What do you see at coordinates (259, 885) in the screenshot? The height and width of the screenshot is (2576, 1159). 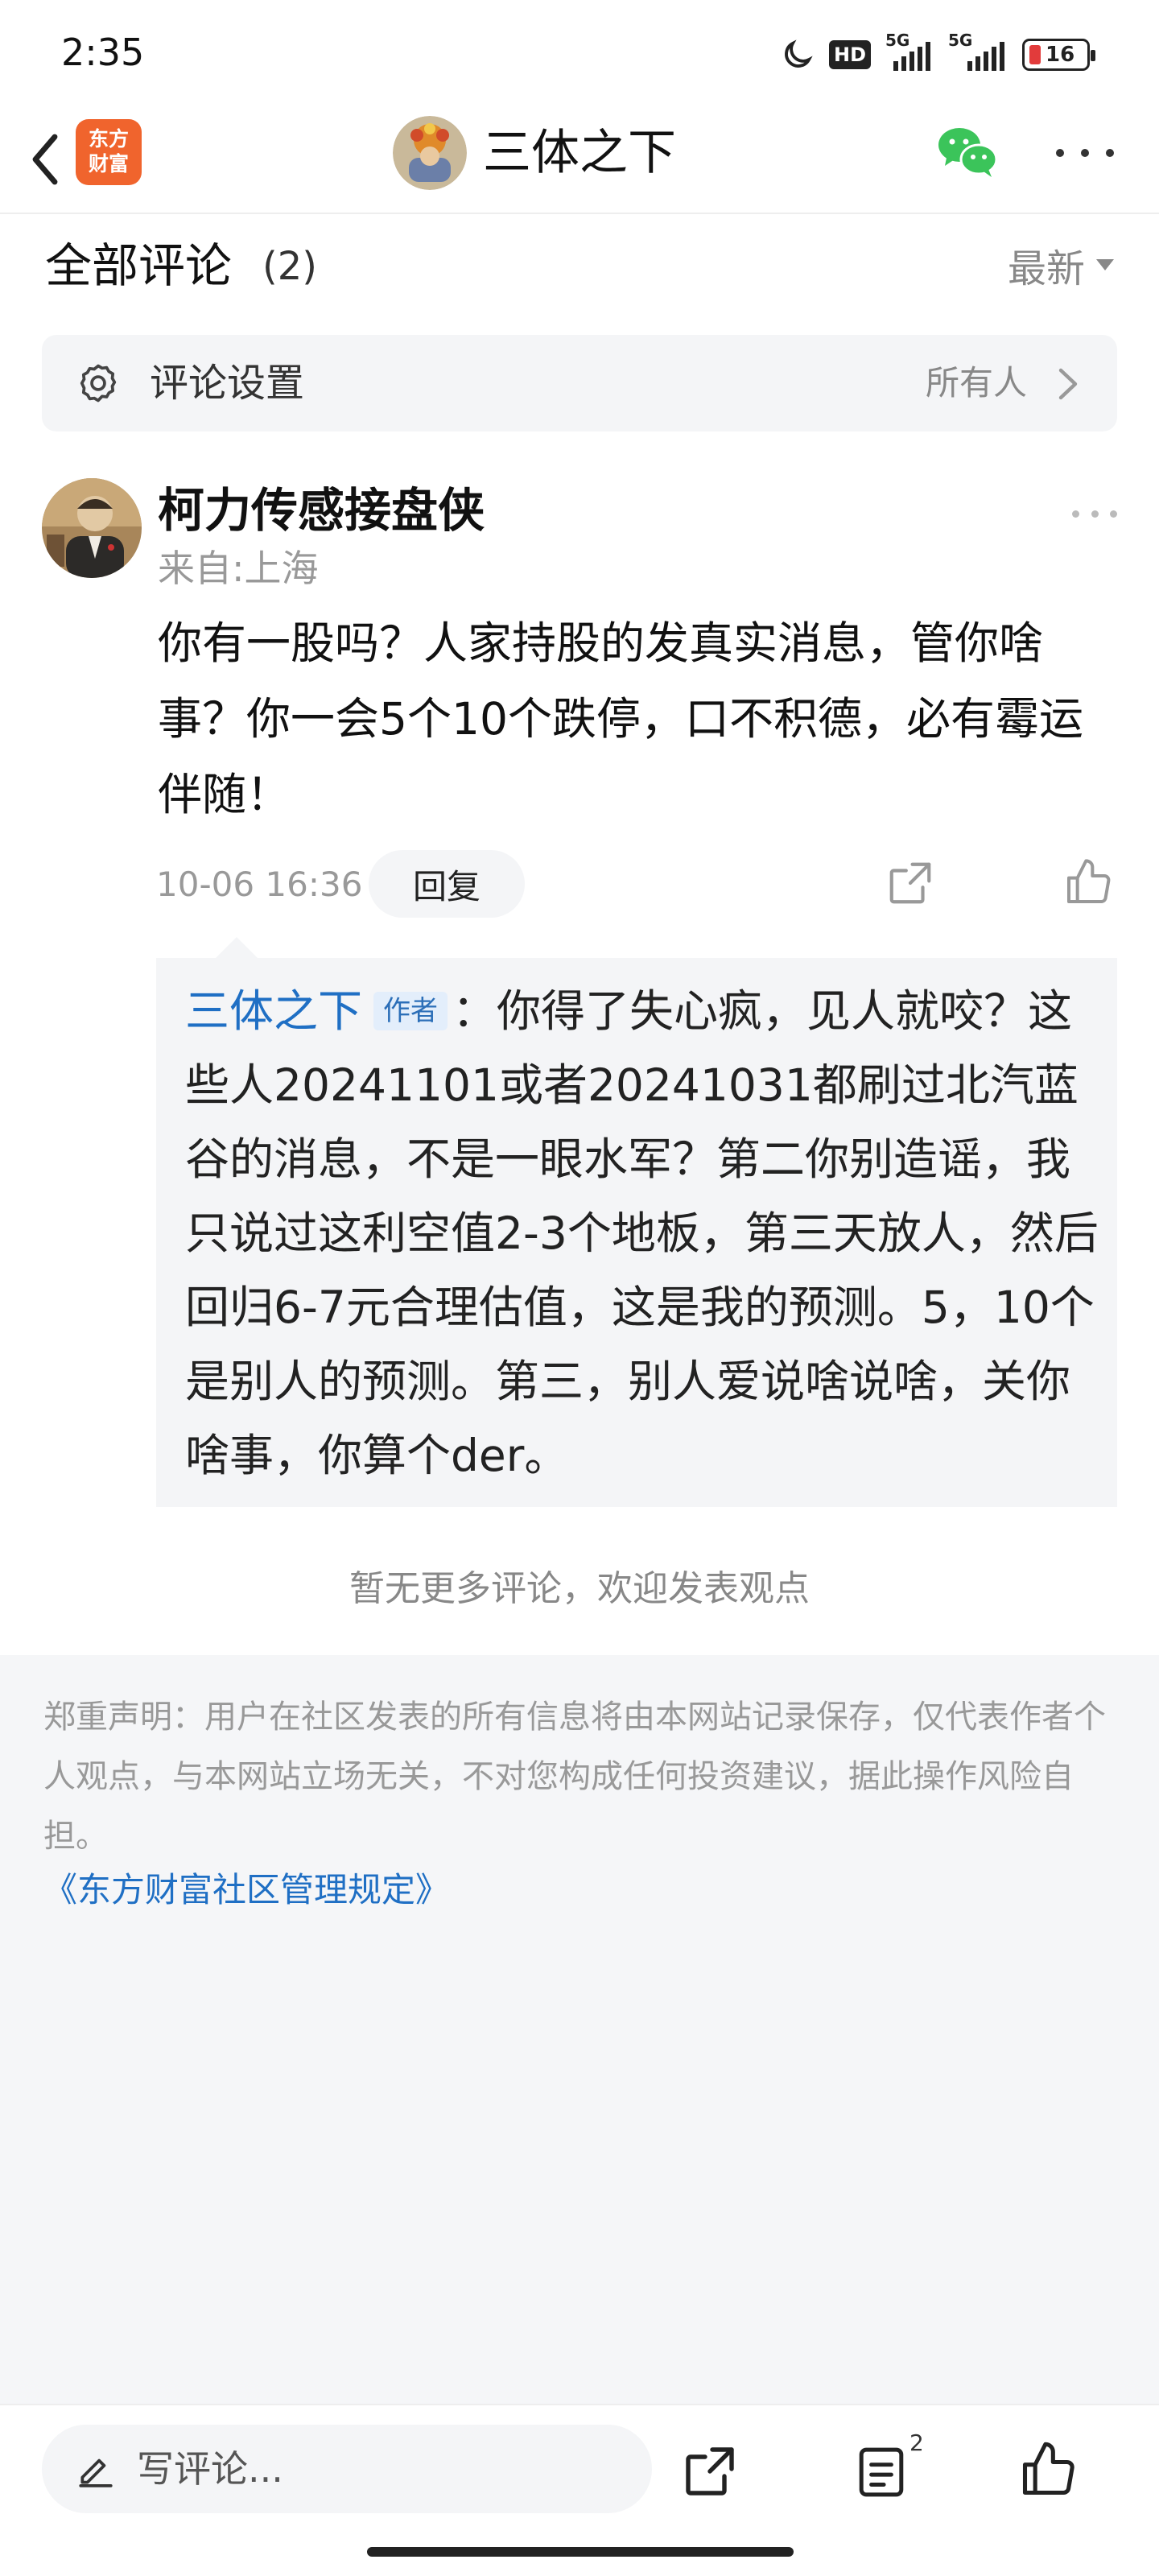 I see `comment-timestamp: 10-06 16:36` at bounding box center [259, 885].